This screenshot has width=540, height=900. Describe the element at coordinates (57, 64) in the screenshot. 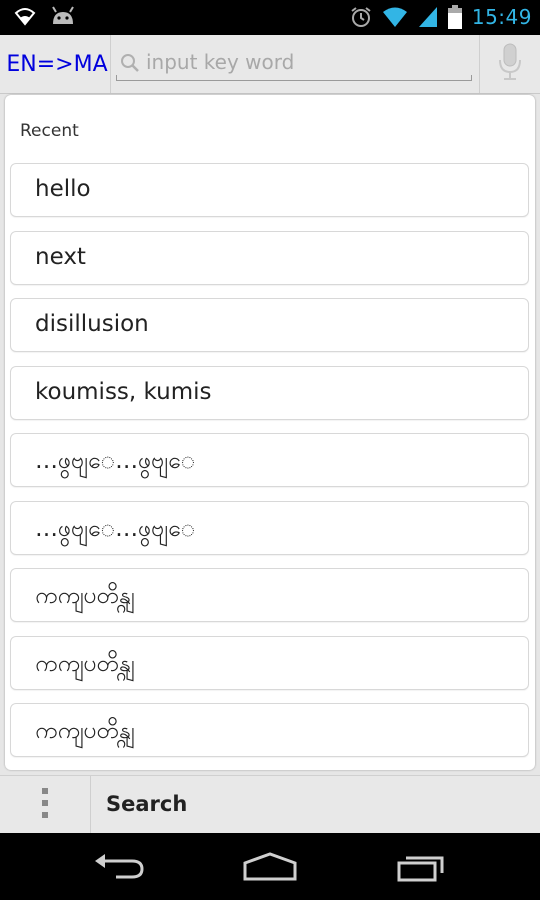

I see `language-toggle-button: EN=>MA` at that location.